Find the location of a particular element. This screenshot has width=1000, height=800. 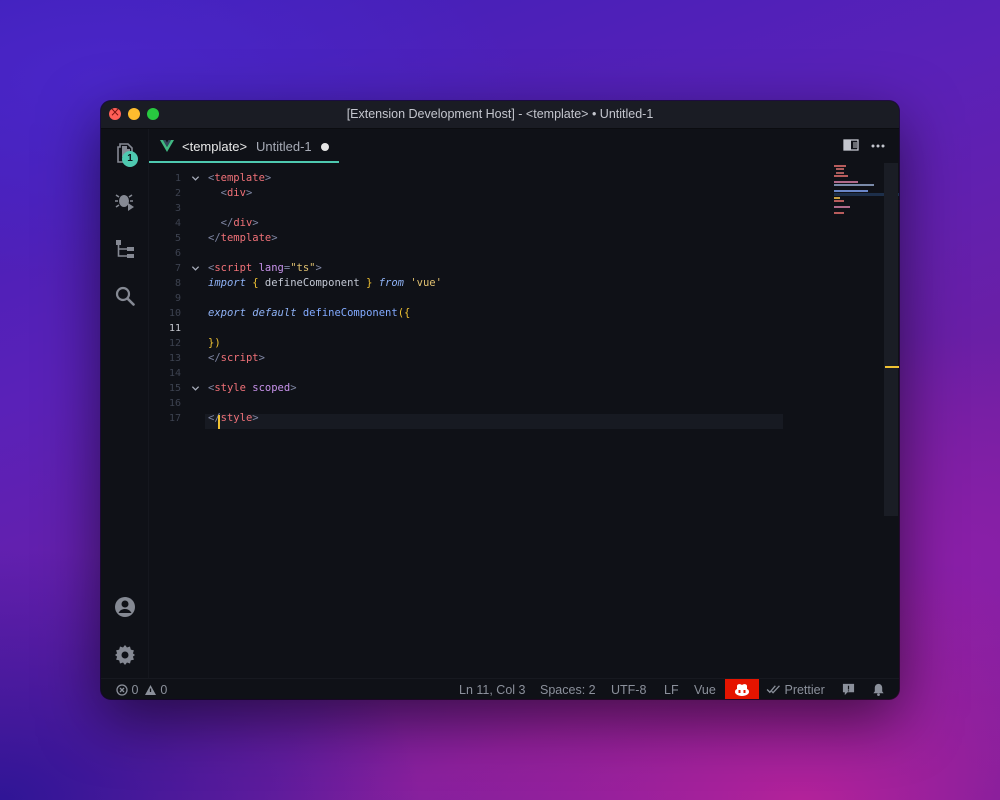

current-line-highlight is located at coordinates (494, 421).